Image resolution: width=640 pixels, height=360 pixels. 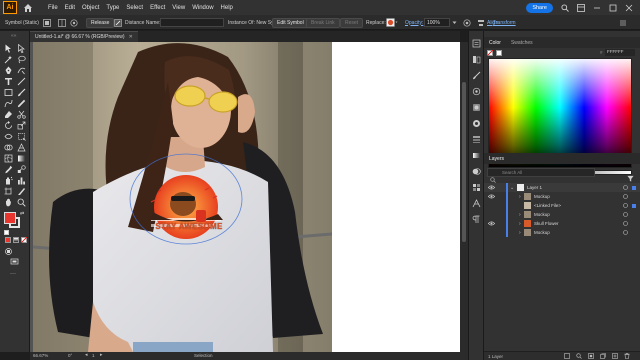 What do you see at coordinates (476, 187) in the screenshot?
I see `color-guide-icon` at bounding box center [476, 187].